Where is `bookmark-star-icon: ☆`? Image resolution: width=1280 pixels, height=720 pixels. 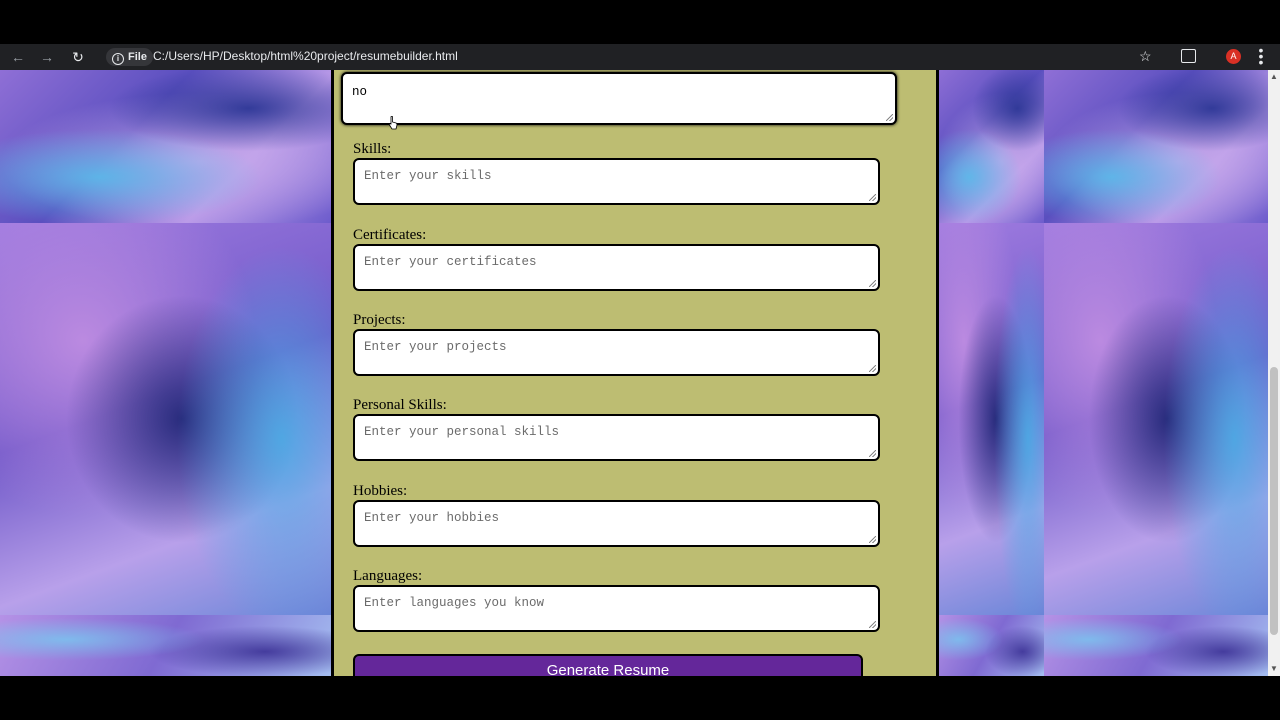
bookmark-star-icon: ☆ is located at coordinates (1145, 56).